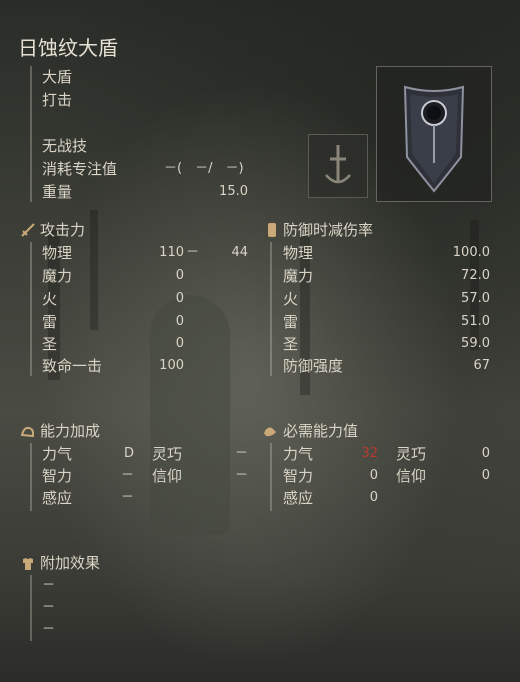 This screenshot has width=520, height=682. What do you see at coordinates (57, 77) in the screenshot?
I see `weapon-type: 大盾` at bounding box center [57, 77].